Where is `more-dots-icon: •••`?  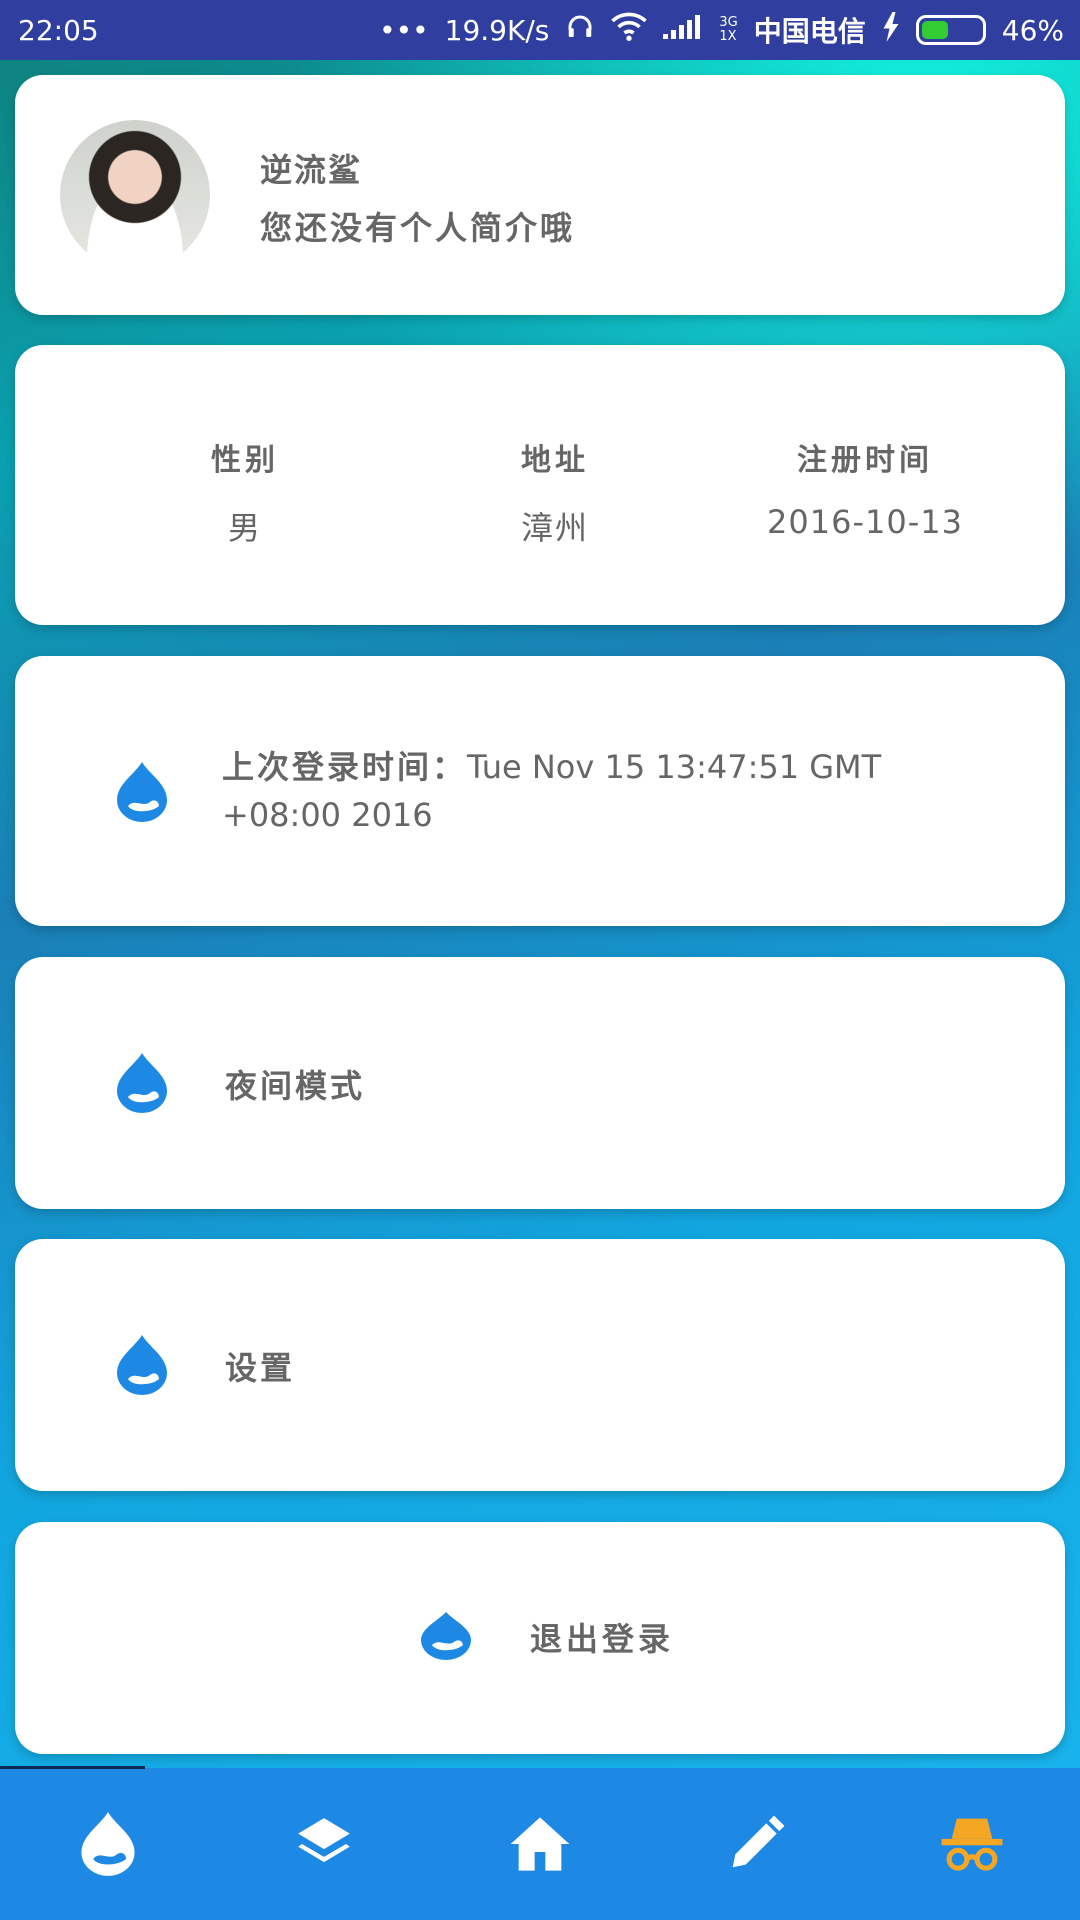
more-dots-icon: ••• is located at coordinates (404, 30).